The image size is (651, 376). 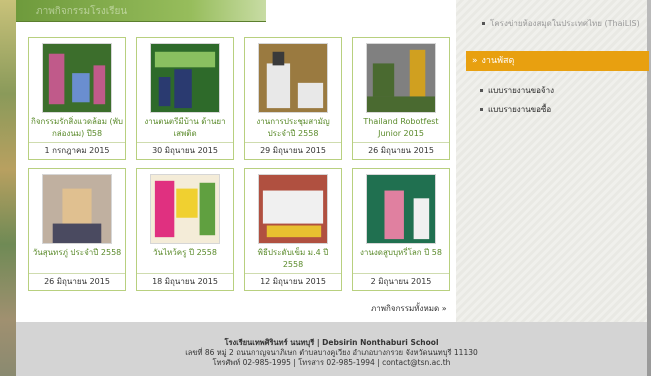 What do you see at coordinates (77, 260) in the screenshot?
I see `activity-caption: วันสุนทรภู่ ประจำปี 2558` at bounding box center [77, 260].